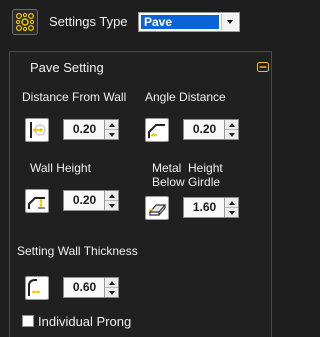  I want to click on settings-type-dropdown: Pave, so click(189, 22).